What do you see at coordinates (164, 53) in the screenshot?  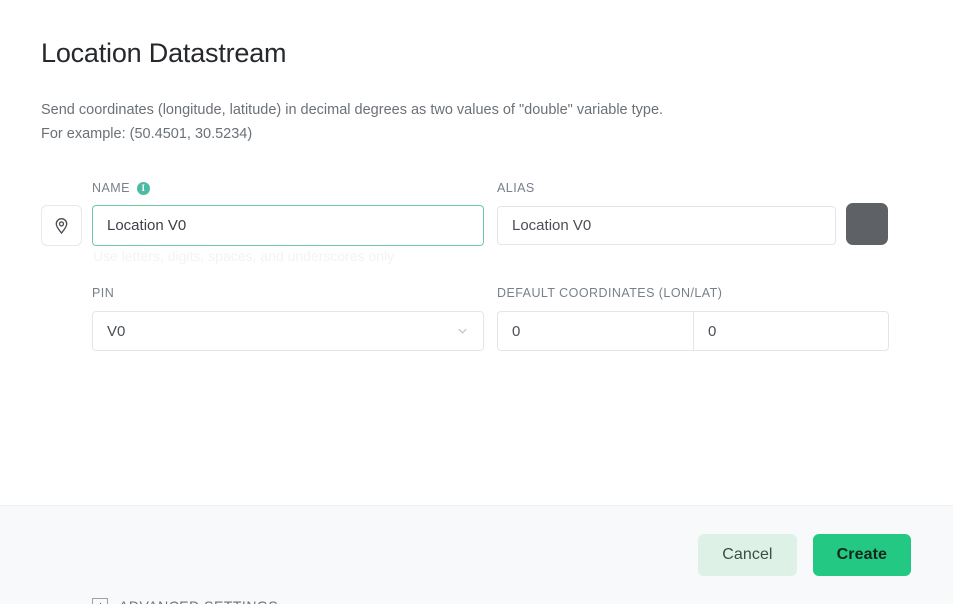 I see `page-title: Location Datastream` at bounding box center [164, 53].